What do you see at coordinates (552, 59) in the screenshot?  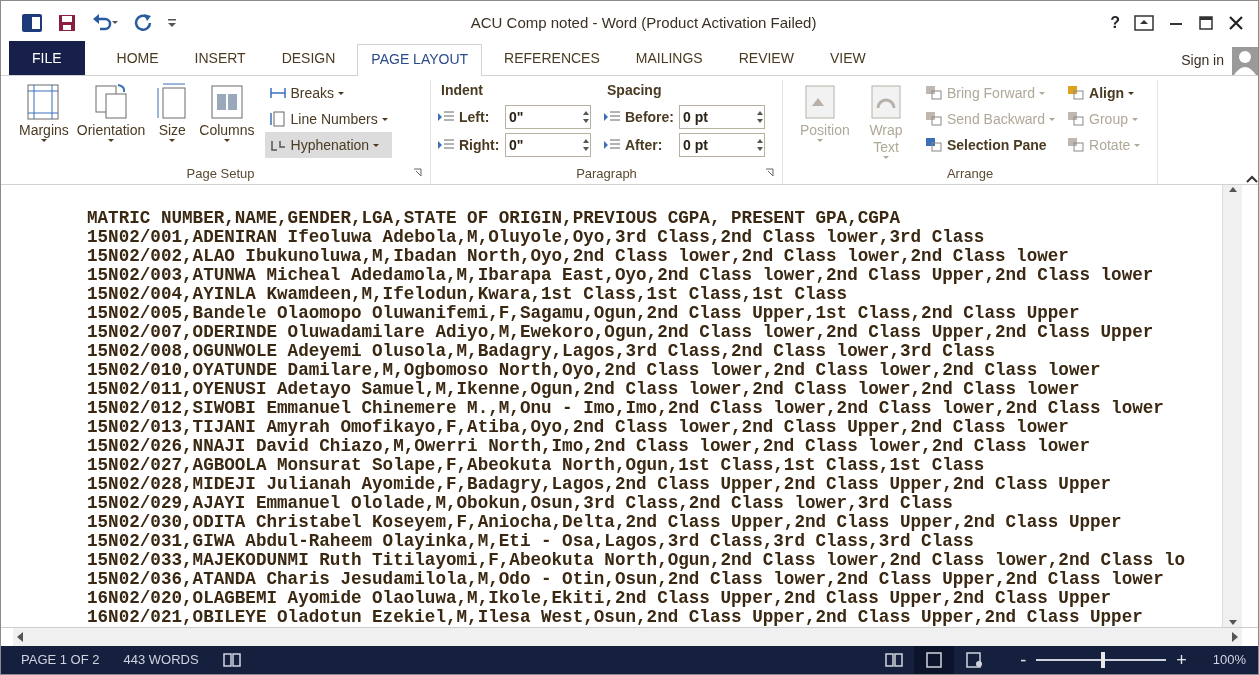 I see `ribbon-tab: REFERENCES` at bounding box center [552, 59].